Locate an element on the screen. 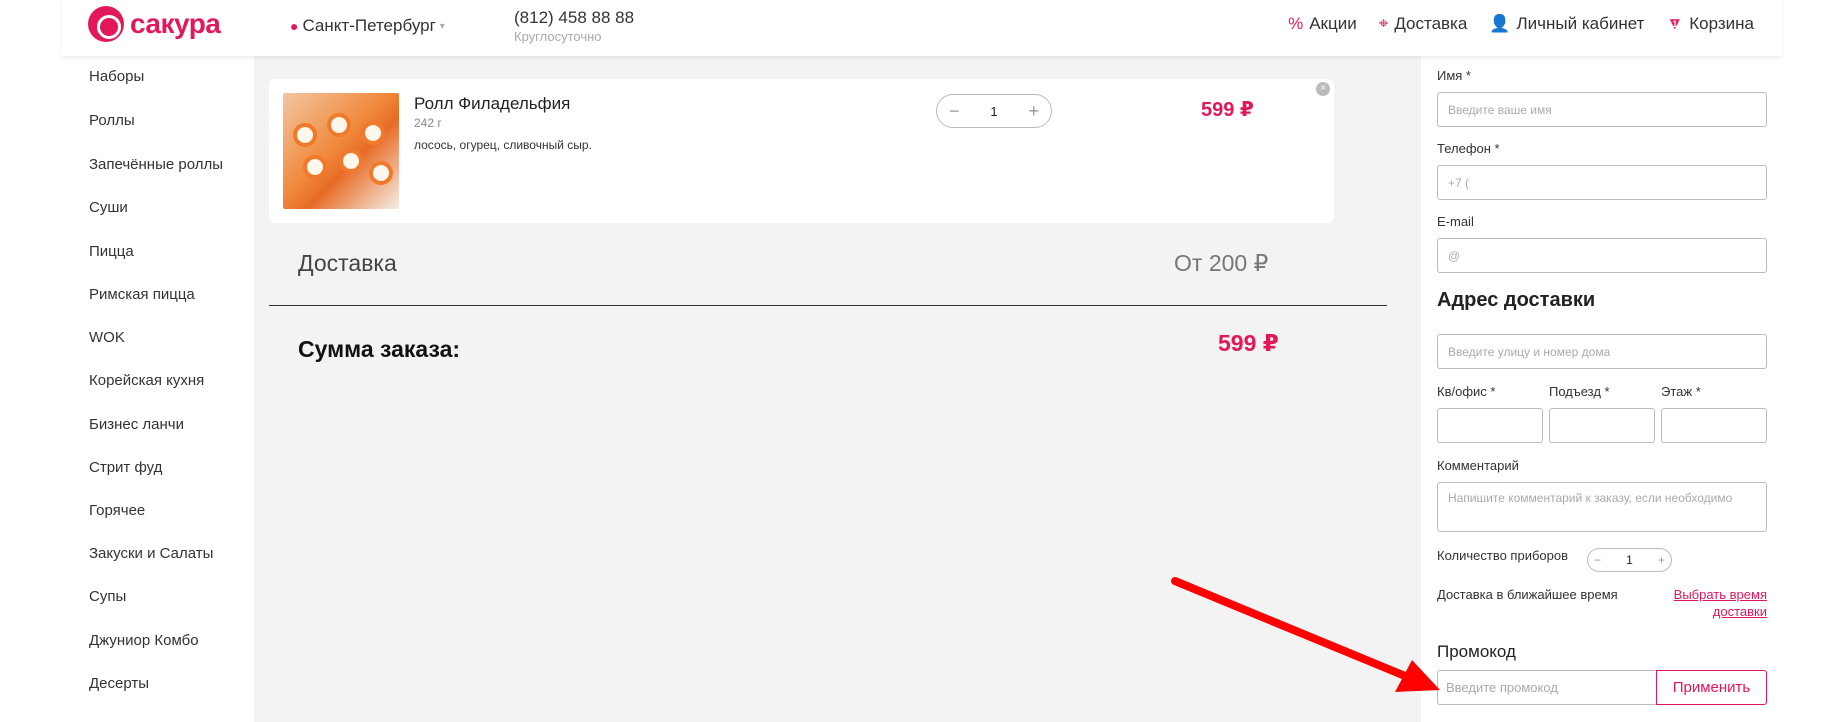  cutlery-stepper: − 1 + is located at coordinates (1629, 560).